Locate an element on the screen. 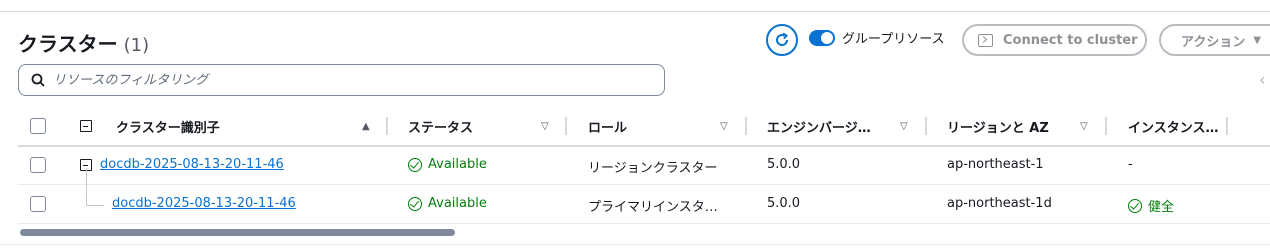  bottom-divider is located at coordinates (635, 244).